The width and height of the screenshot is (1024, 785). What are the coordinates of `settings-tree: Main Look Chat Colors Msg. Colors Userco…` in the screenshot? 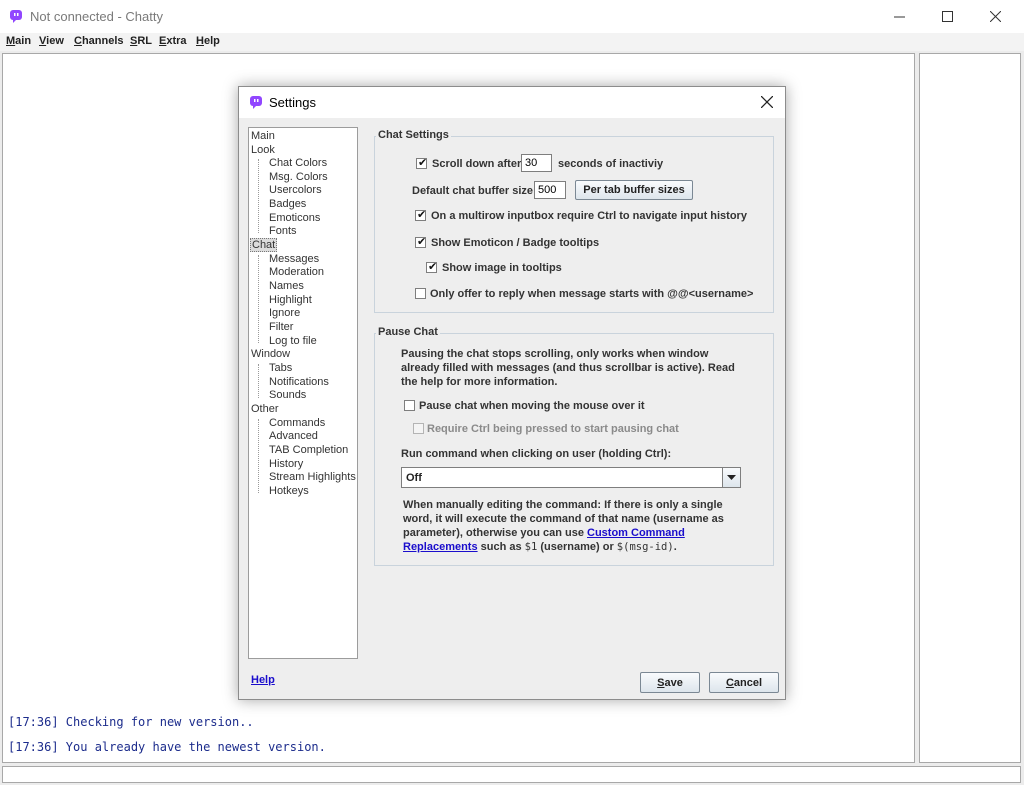 It's located at (303, 393).